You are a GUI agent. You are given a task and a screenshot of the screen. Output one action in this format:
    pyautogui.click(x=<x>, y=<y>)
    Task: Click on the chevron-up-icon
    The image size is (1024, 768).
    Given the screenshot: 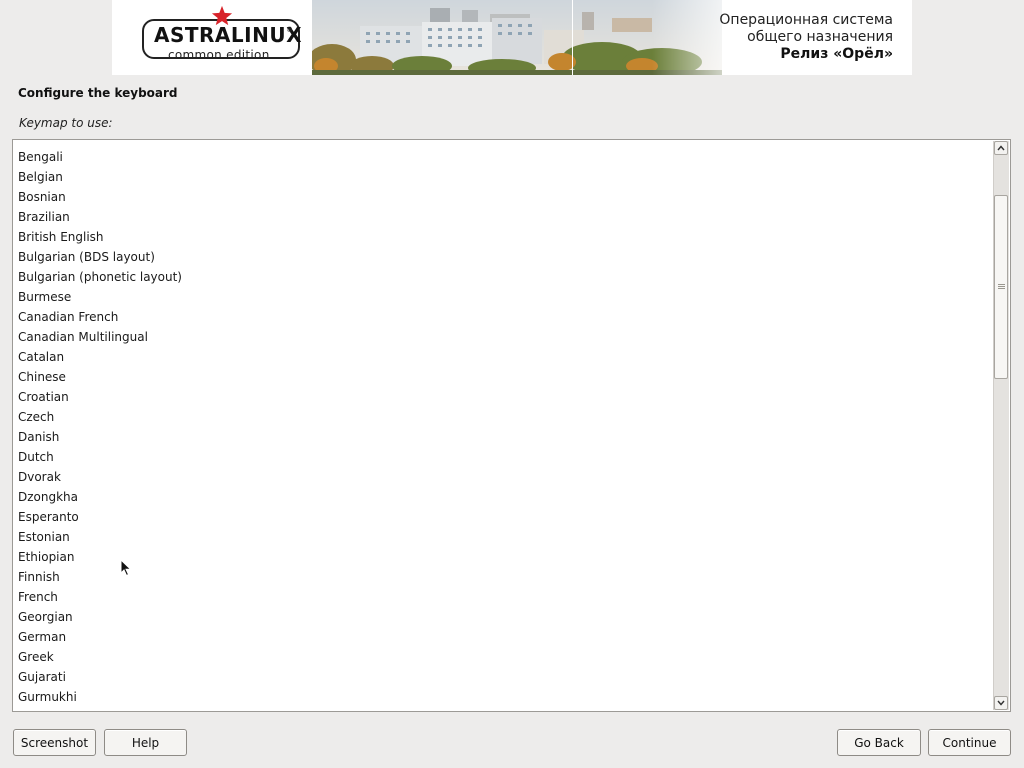 What is the action you would take?
    pyautogui.click(x=1001, y=148)
    